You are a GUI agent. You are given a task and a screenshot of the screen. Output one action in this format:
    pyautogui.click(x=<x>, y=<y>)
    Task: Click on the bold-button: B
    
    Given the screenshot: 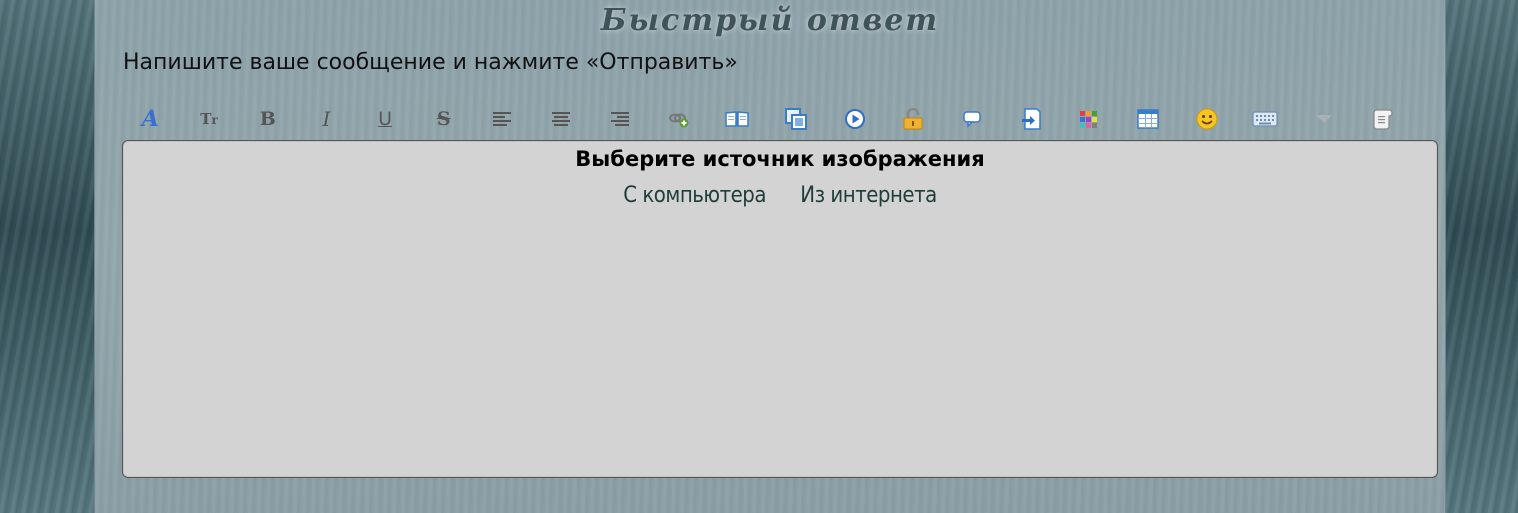 What is the action you would take?
    pyautogui.click(x=267, y=119)
    